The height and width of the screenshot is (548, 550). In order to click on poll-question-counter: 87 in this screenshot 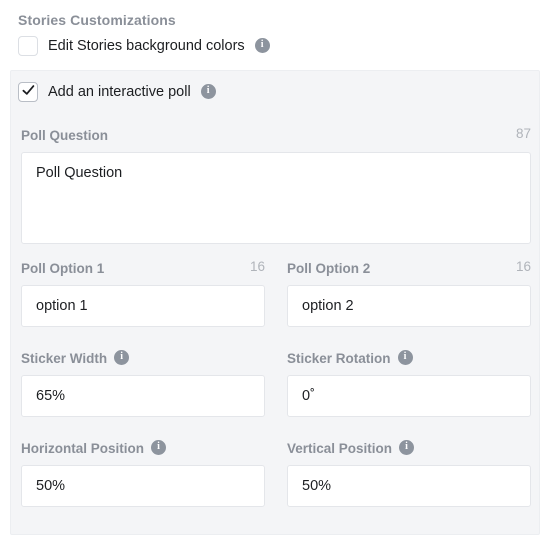, I will do `click(523, 133)`.